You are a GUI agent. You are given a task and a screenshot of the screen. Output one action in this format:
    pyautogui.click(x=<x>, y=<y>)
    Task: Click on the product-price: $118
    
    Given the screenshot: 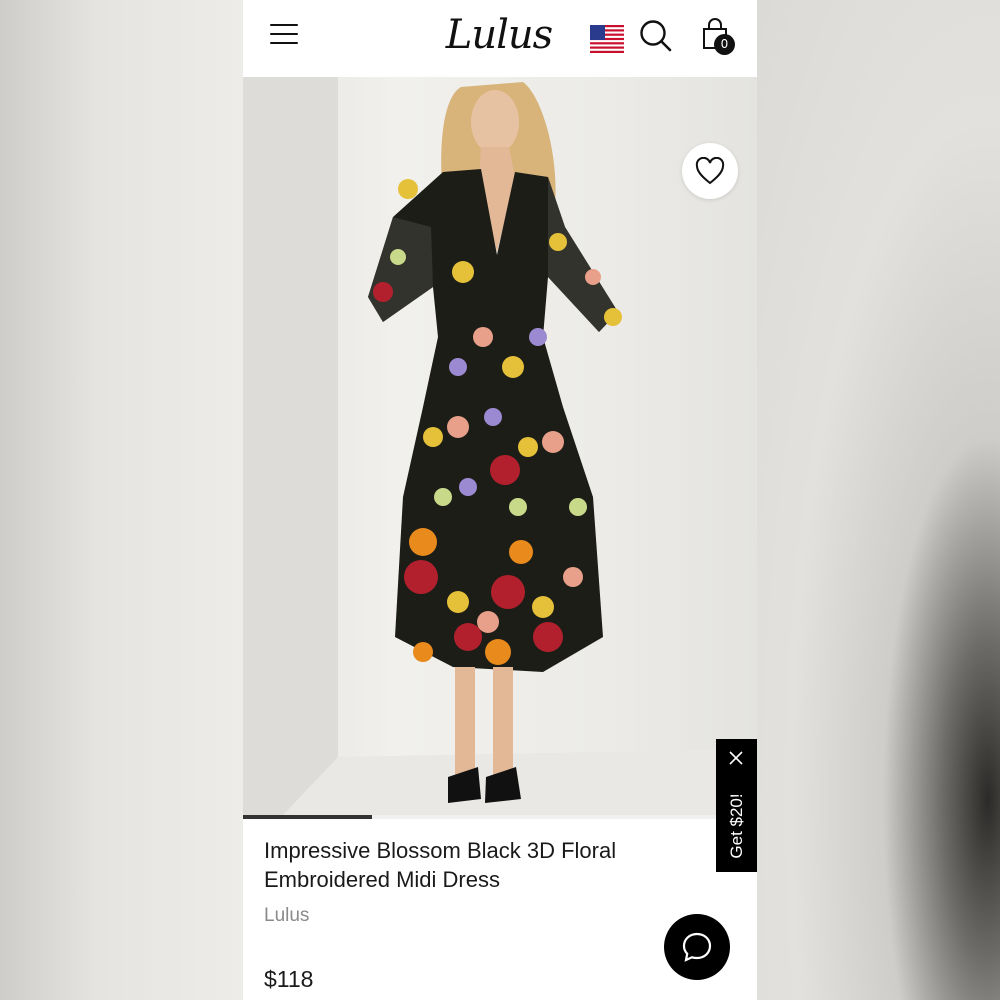 What is the action you would take?
    pyautogui.click(x=289, y=979)
    